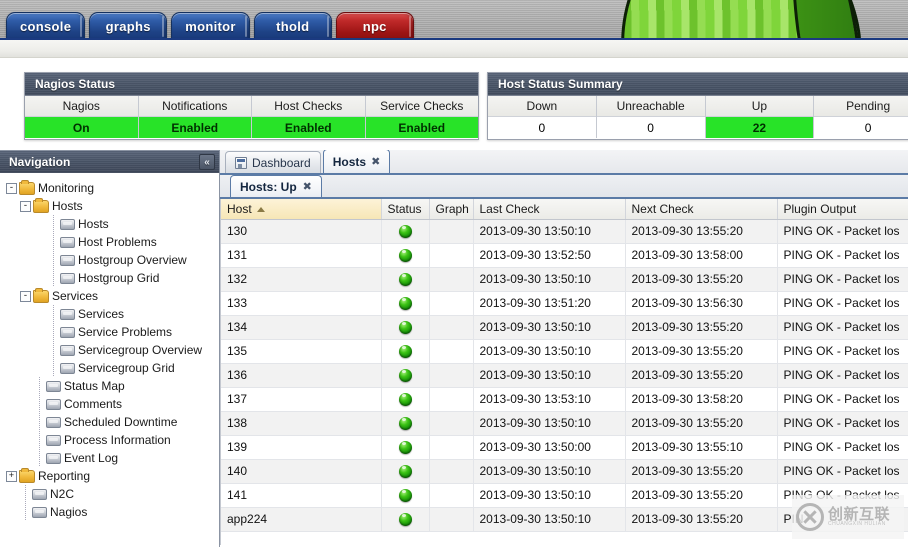  What do you see at coordinates (356, 161) in the screenshot?
I see `content-tab-hosts: Hosts ✖` at bounding box center [356, 161].